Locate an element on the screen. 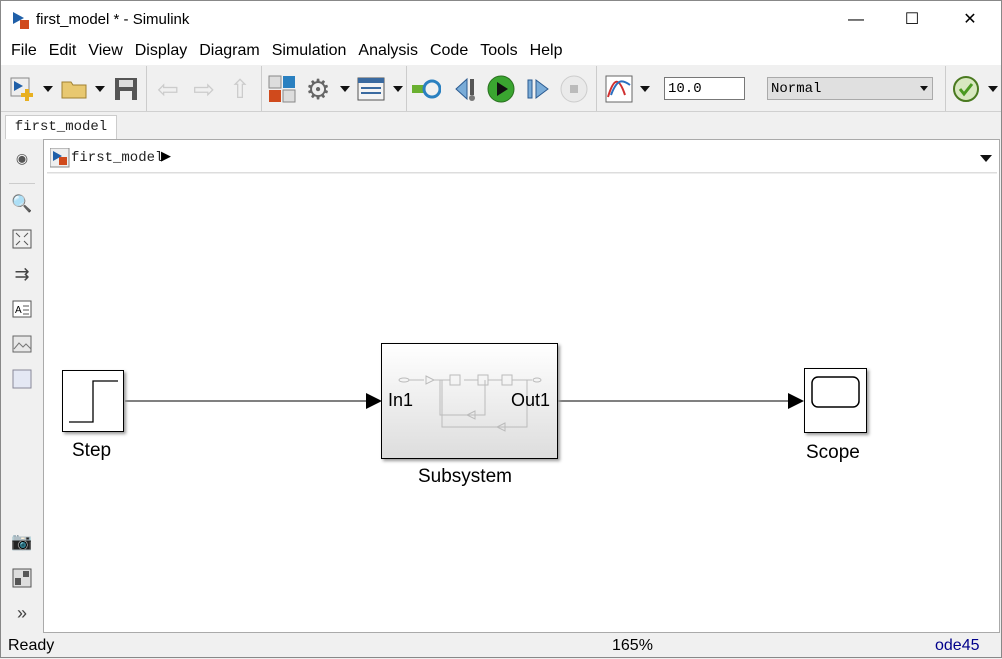  step-forward-icon is located at coordinates (538, 89).